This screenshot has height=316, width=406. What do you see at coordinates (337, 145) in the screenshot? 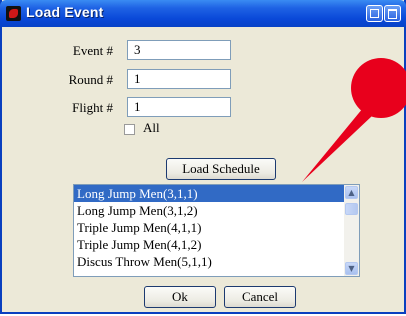
I see `pin-needle` at bounding box center [337, 145].